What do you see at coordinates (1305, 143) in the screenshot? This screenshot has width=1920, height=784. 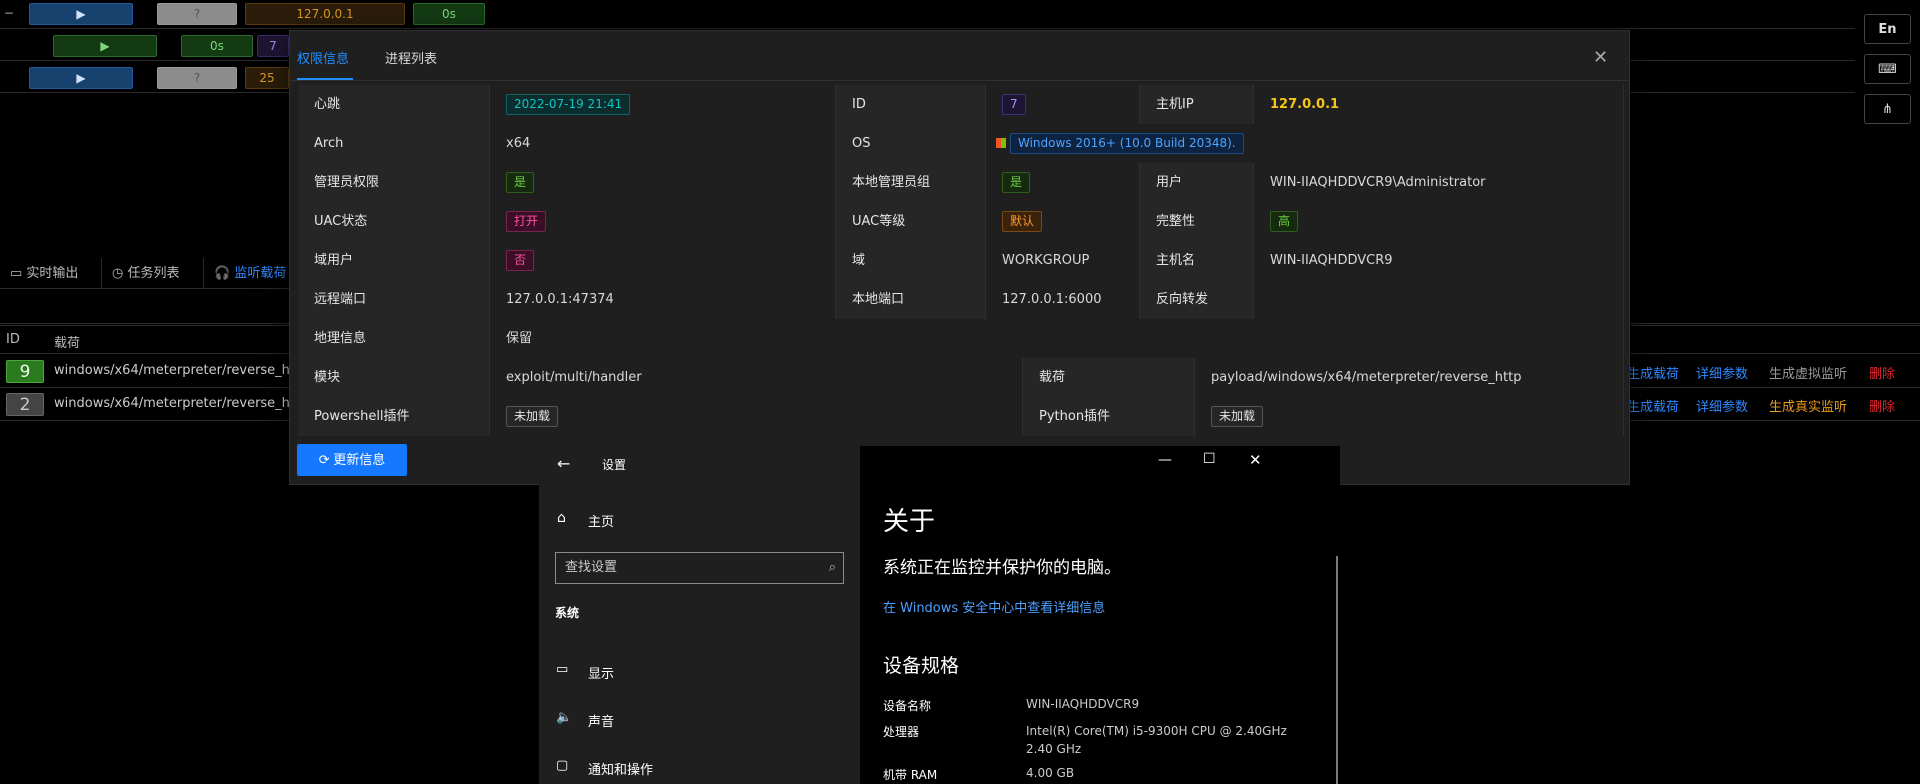 I see `info-value: Windows 2016+ (10.0 Build 20348).` at bounding box center [1305, 143].